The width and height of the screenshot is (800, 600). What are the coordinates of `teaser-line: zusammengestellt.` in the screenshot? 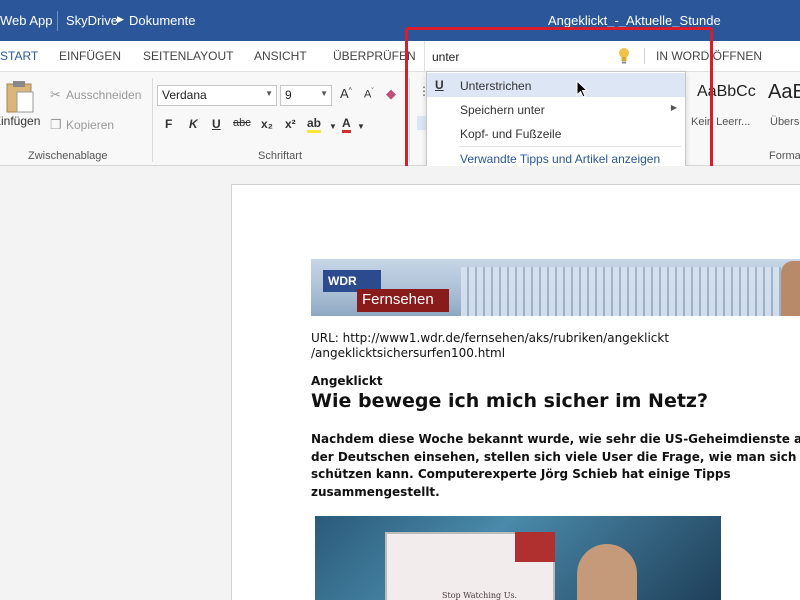 It's located at (375, 491).